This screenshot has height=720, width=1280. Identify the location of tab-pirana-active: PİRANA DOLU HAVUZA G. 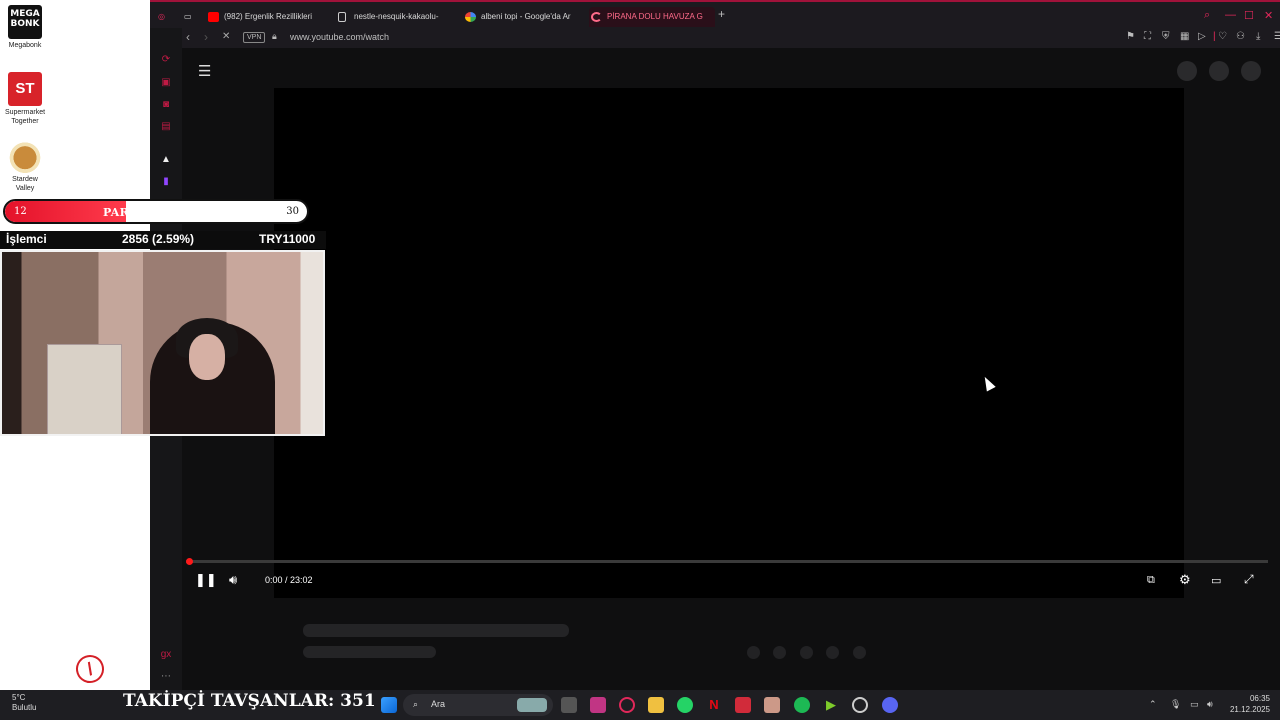
(652, 17).